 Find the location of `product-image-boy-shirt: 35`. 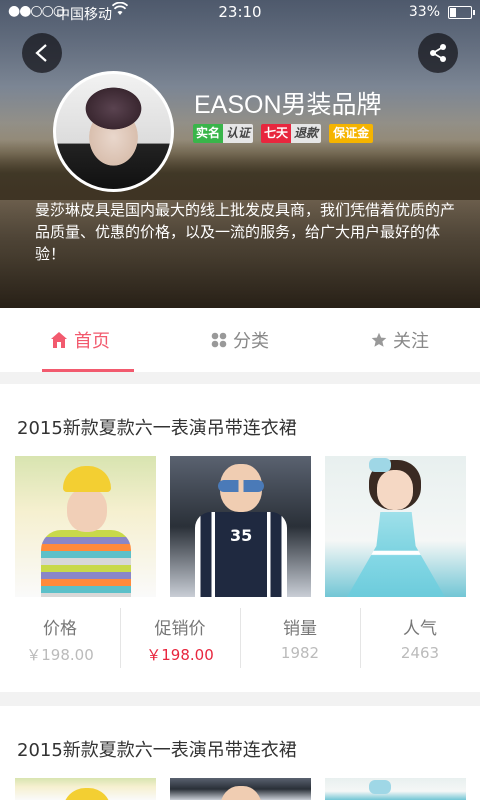

product-image-boy-shirt: 35 is located at coordinates (240, 526).